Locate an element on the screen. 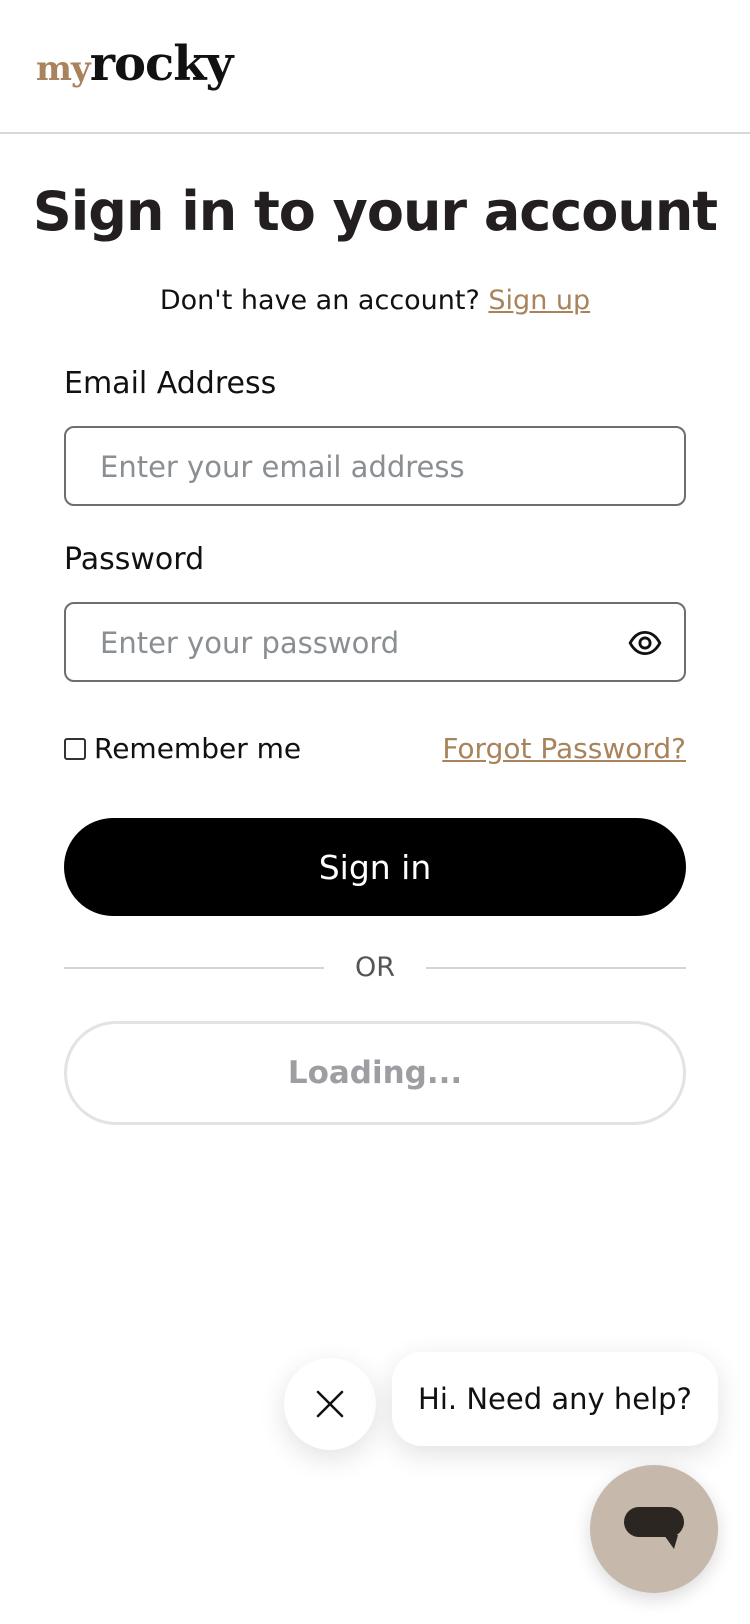 This screenshot has width=750, height=1624. site-header: myrocky is located at coordinates (375, 67).